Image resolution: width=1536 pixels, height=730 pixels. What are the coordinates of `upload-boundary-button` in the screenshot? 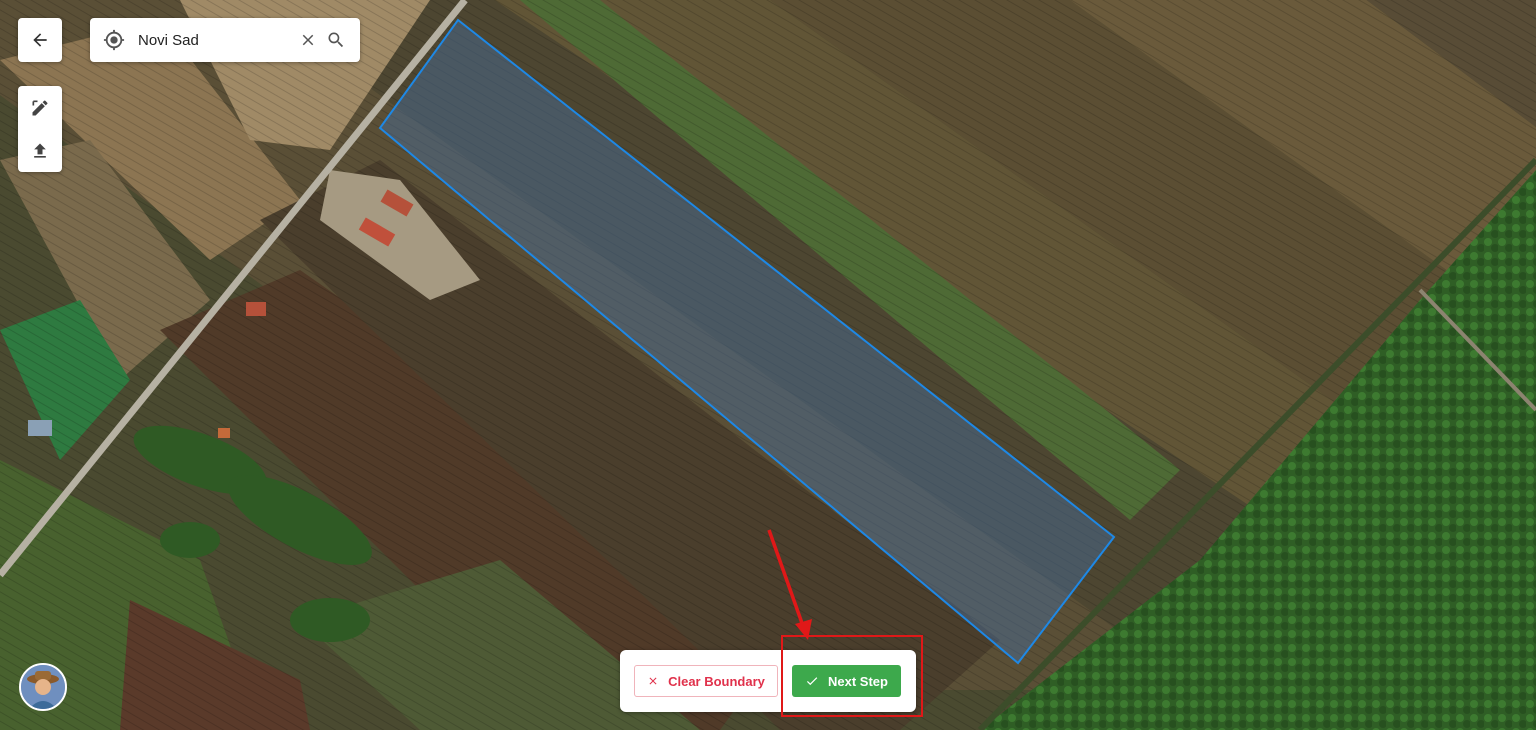 It's located at (40, 151).